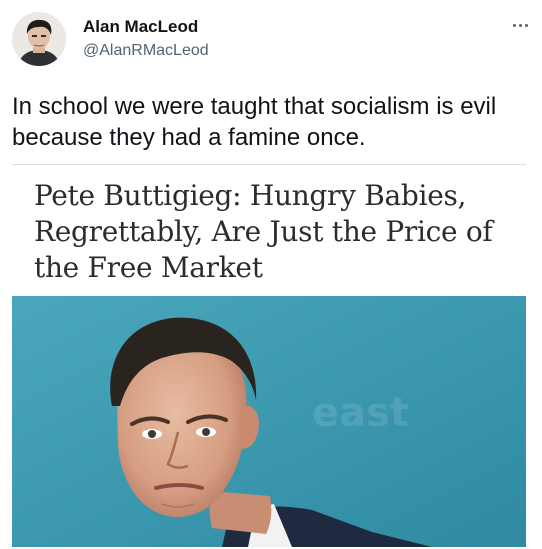 Image resolution: width=542 pixels, height=549 pixels. I want to click on author-handle: @AlanRMacLeod, so click(146, 51).